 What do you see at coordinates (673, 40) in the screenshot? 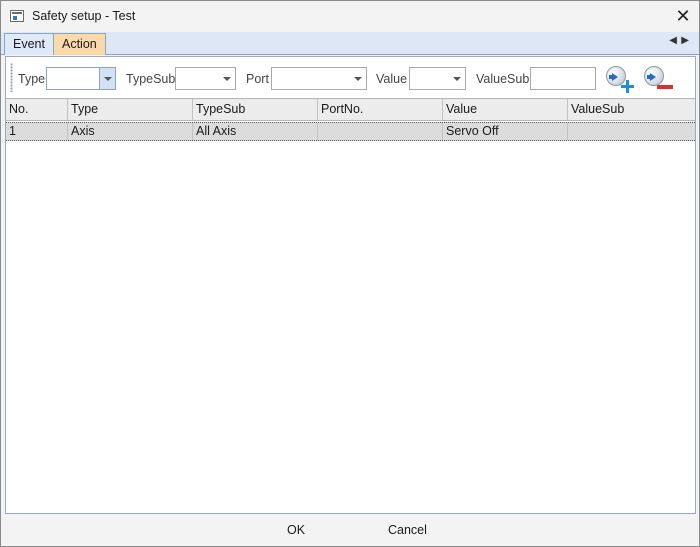
I see `tab-scroll-left-icon: ◀` at bounding box center [673, 40].